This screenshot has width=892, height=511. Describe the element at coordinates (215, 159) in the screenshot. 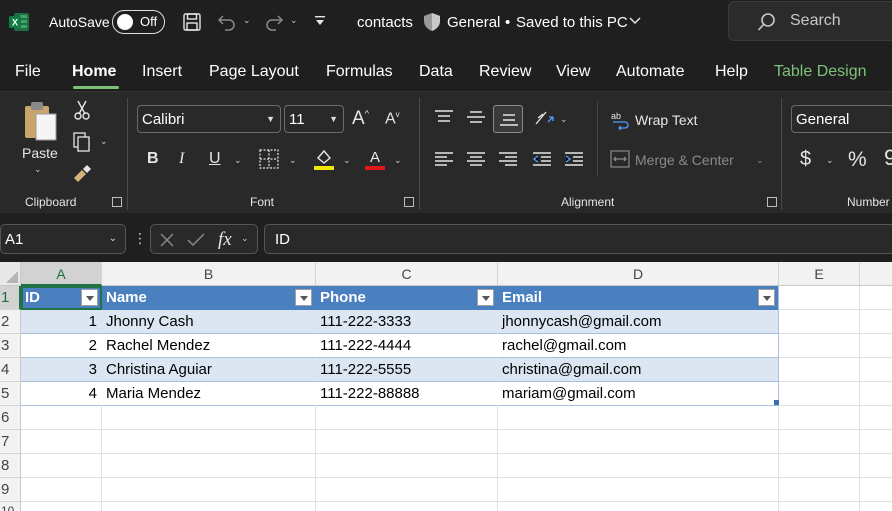

I see `underline-button: U` at that location.